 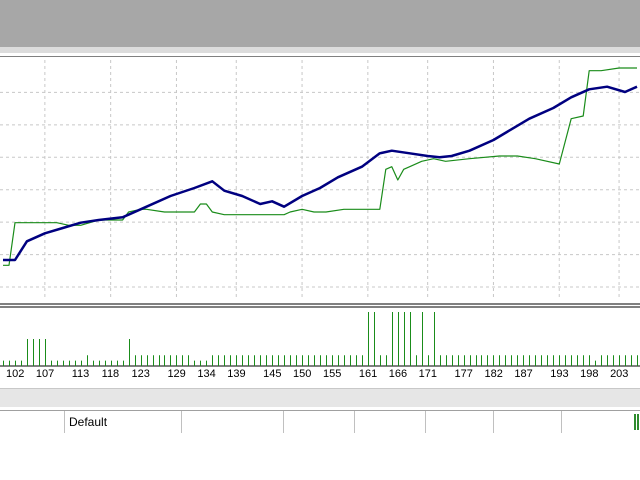 I want to click on status-cell-open, so click(x=318, y=422).